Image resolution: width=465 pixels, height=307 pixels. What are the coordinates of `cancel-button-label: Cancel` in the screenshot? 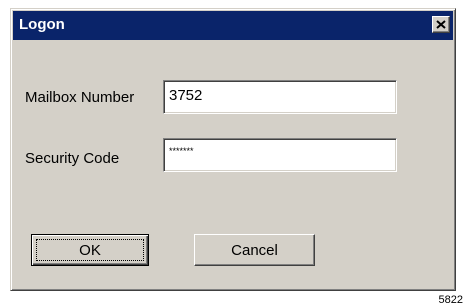 It's located at (254, 250).